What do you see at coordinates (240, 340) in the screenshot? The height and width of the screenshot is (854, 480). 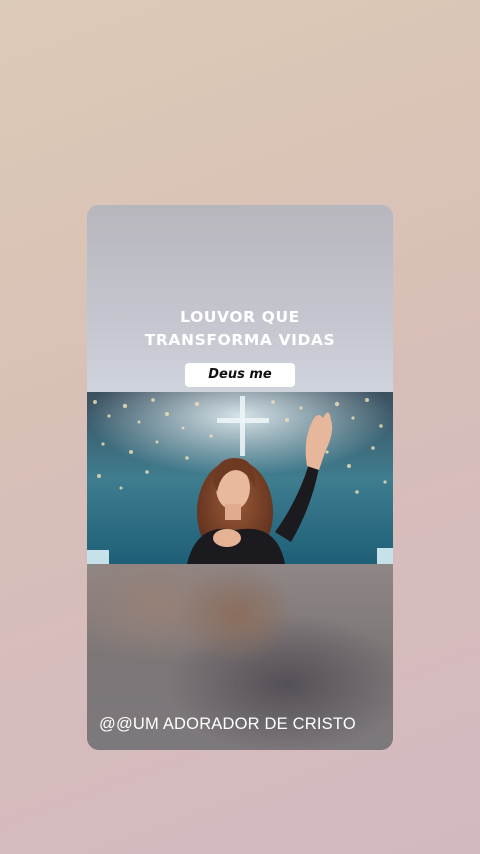 I see `headline-line-2: TRANSFORMA VIDAS` at bounding box center [240, 340].